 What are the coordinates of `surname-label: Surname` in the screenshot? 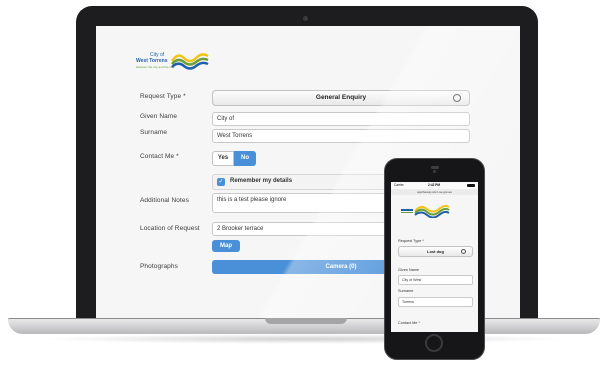 It's located at (154, 132).